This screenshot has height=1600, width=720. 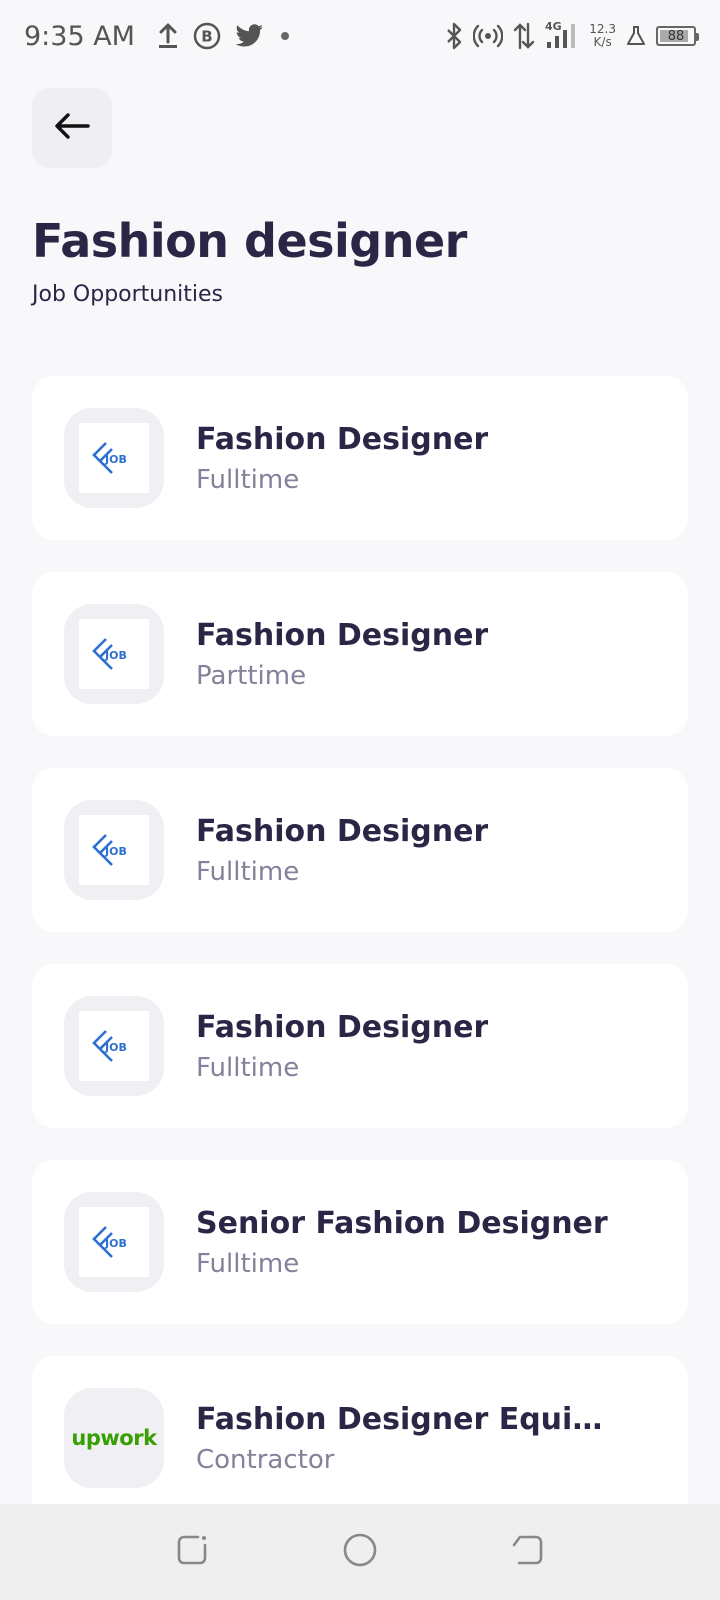 I want to click on svg-text: B, so click(x=206, y=37).